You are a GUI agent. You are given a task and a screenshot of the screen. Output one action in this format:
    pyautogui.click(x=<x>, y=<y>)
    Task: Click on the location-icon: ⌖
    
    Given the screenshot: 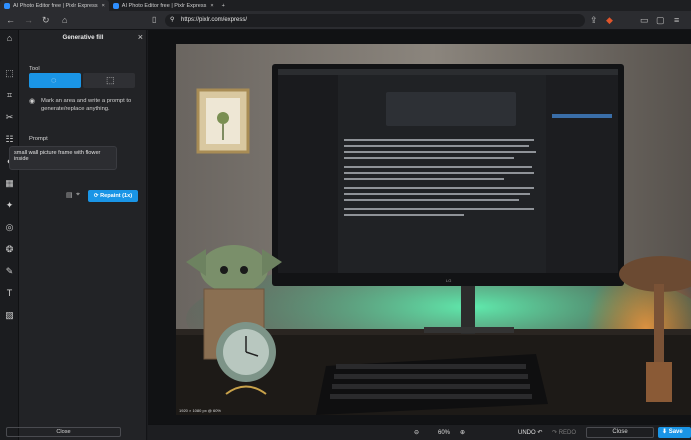 What is the action you would take?
    pyautogui.click(x=78, y=195)
    